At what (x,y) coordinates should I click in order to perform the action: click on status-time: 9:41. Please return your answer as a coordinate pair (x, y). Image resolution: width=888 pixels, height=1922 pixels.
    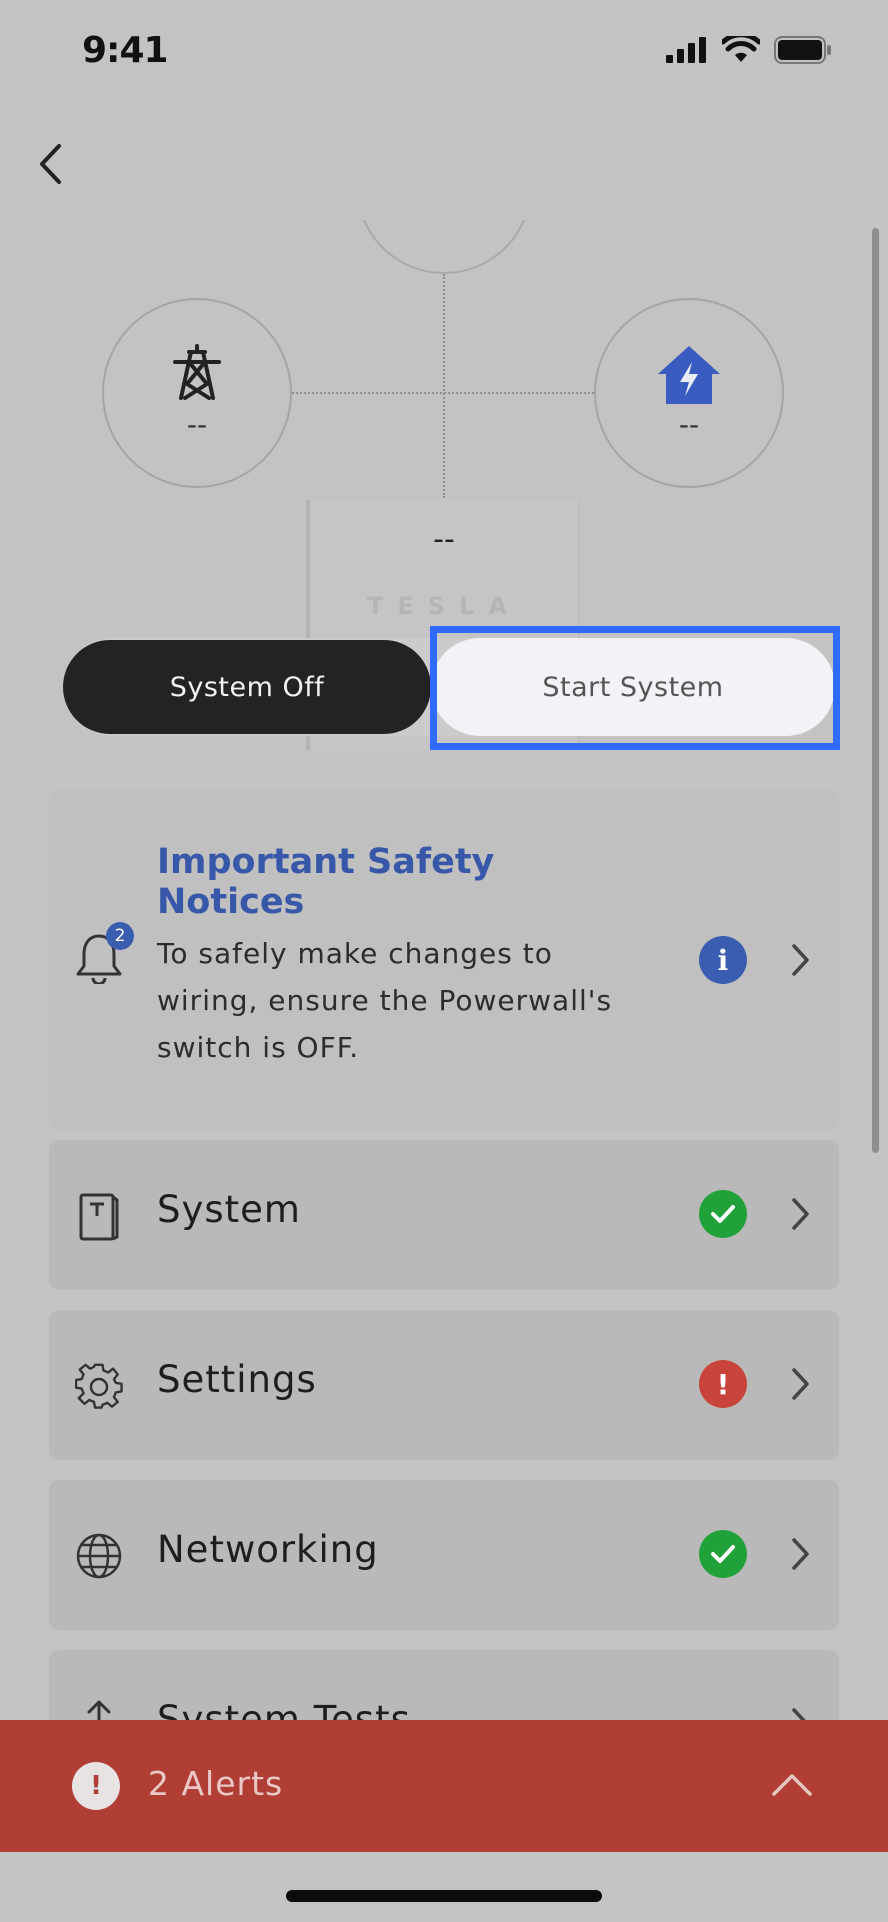
    Looking at the image, I should click on (125, 50).